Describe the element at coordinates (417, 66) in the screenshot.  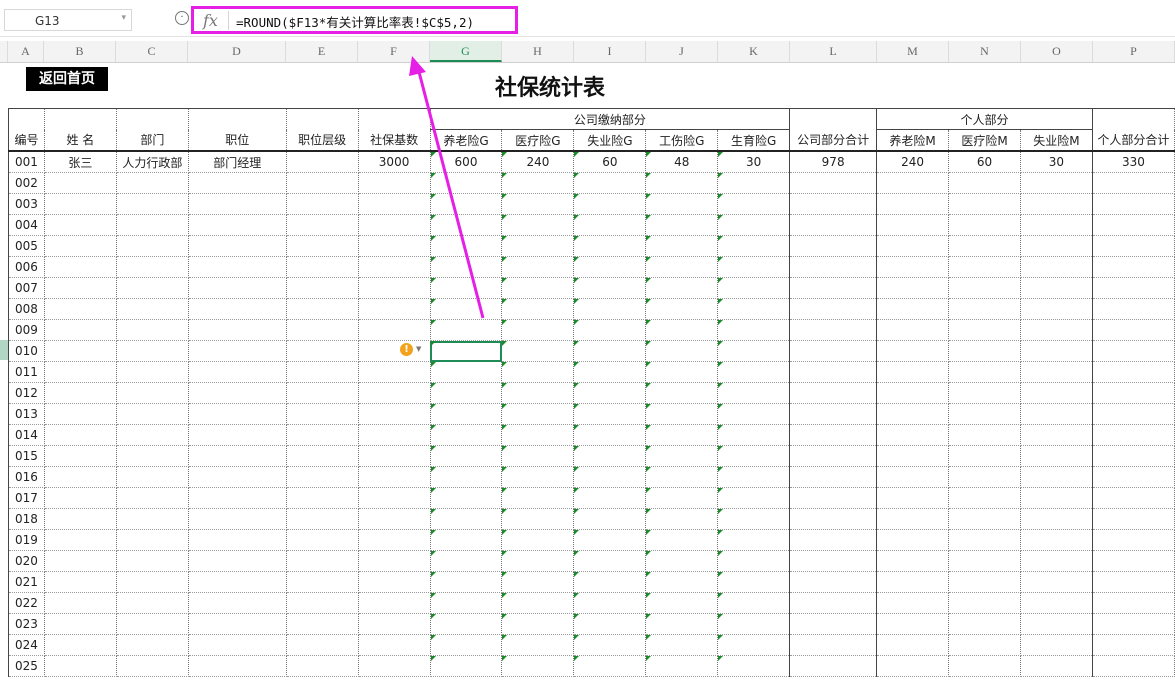
I see `arrow-head` at that location.